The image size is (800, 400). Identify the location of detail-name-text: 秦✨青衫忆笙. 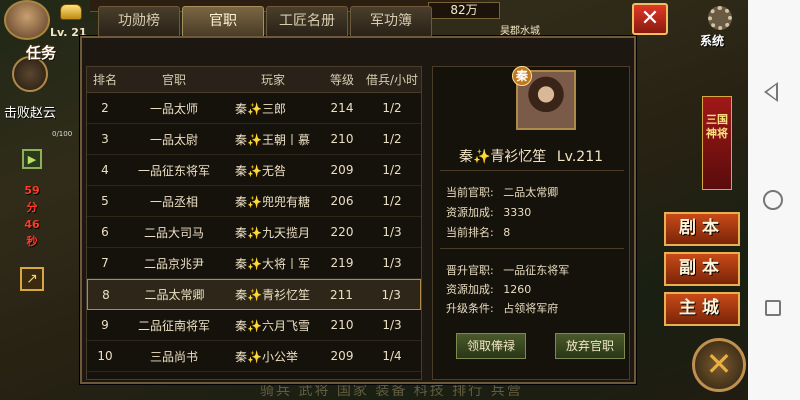
(502, 157).